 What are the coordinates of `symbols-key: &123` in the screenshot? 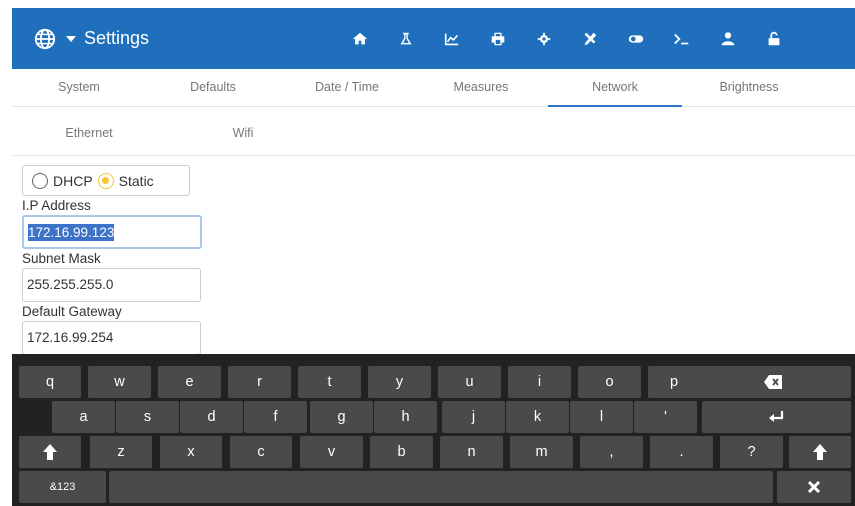 It's located at (62, 487).